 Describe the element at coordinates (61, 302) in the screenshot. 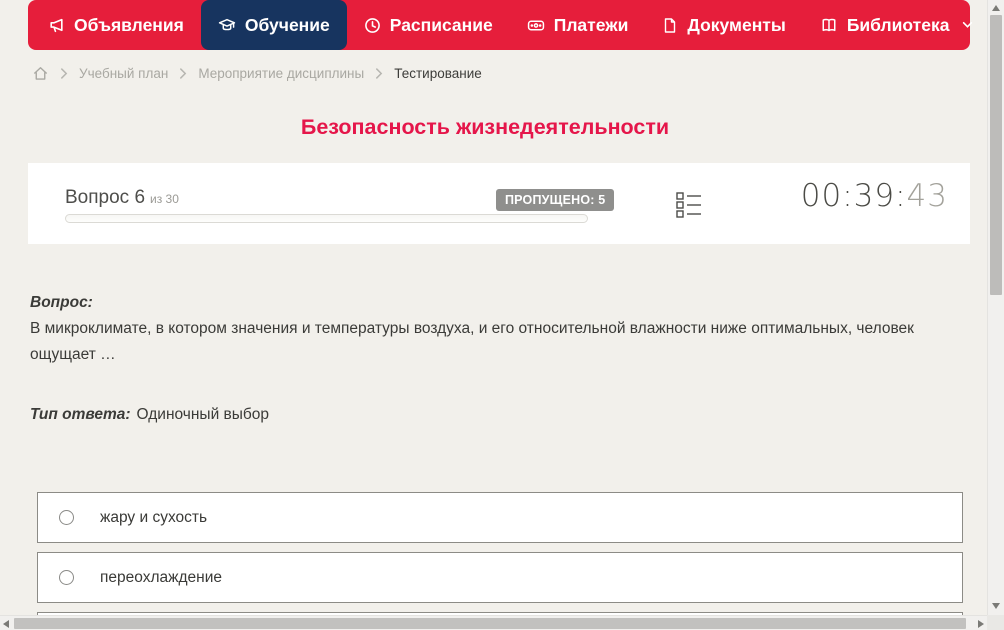

I see `question-prompt-label: Вопрос:` at that location.